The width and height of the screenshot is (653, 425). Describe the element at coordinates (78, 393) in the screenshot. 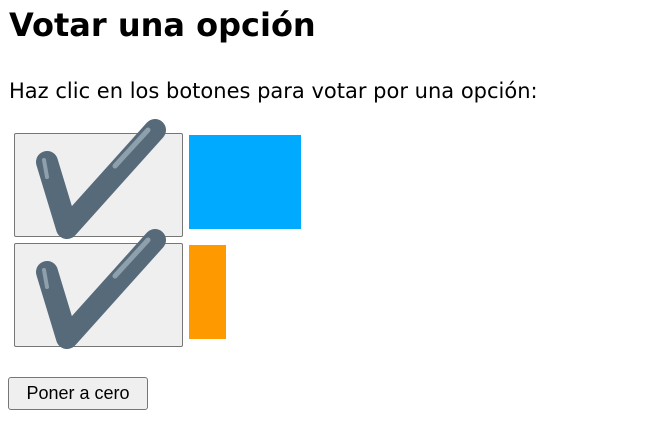

I see `reset-button: Poner a cero` at that location.